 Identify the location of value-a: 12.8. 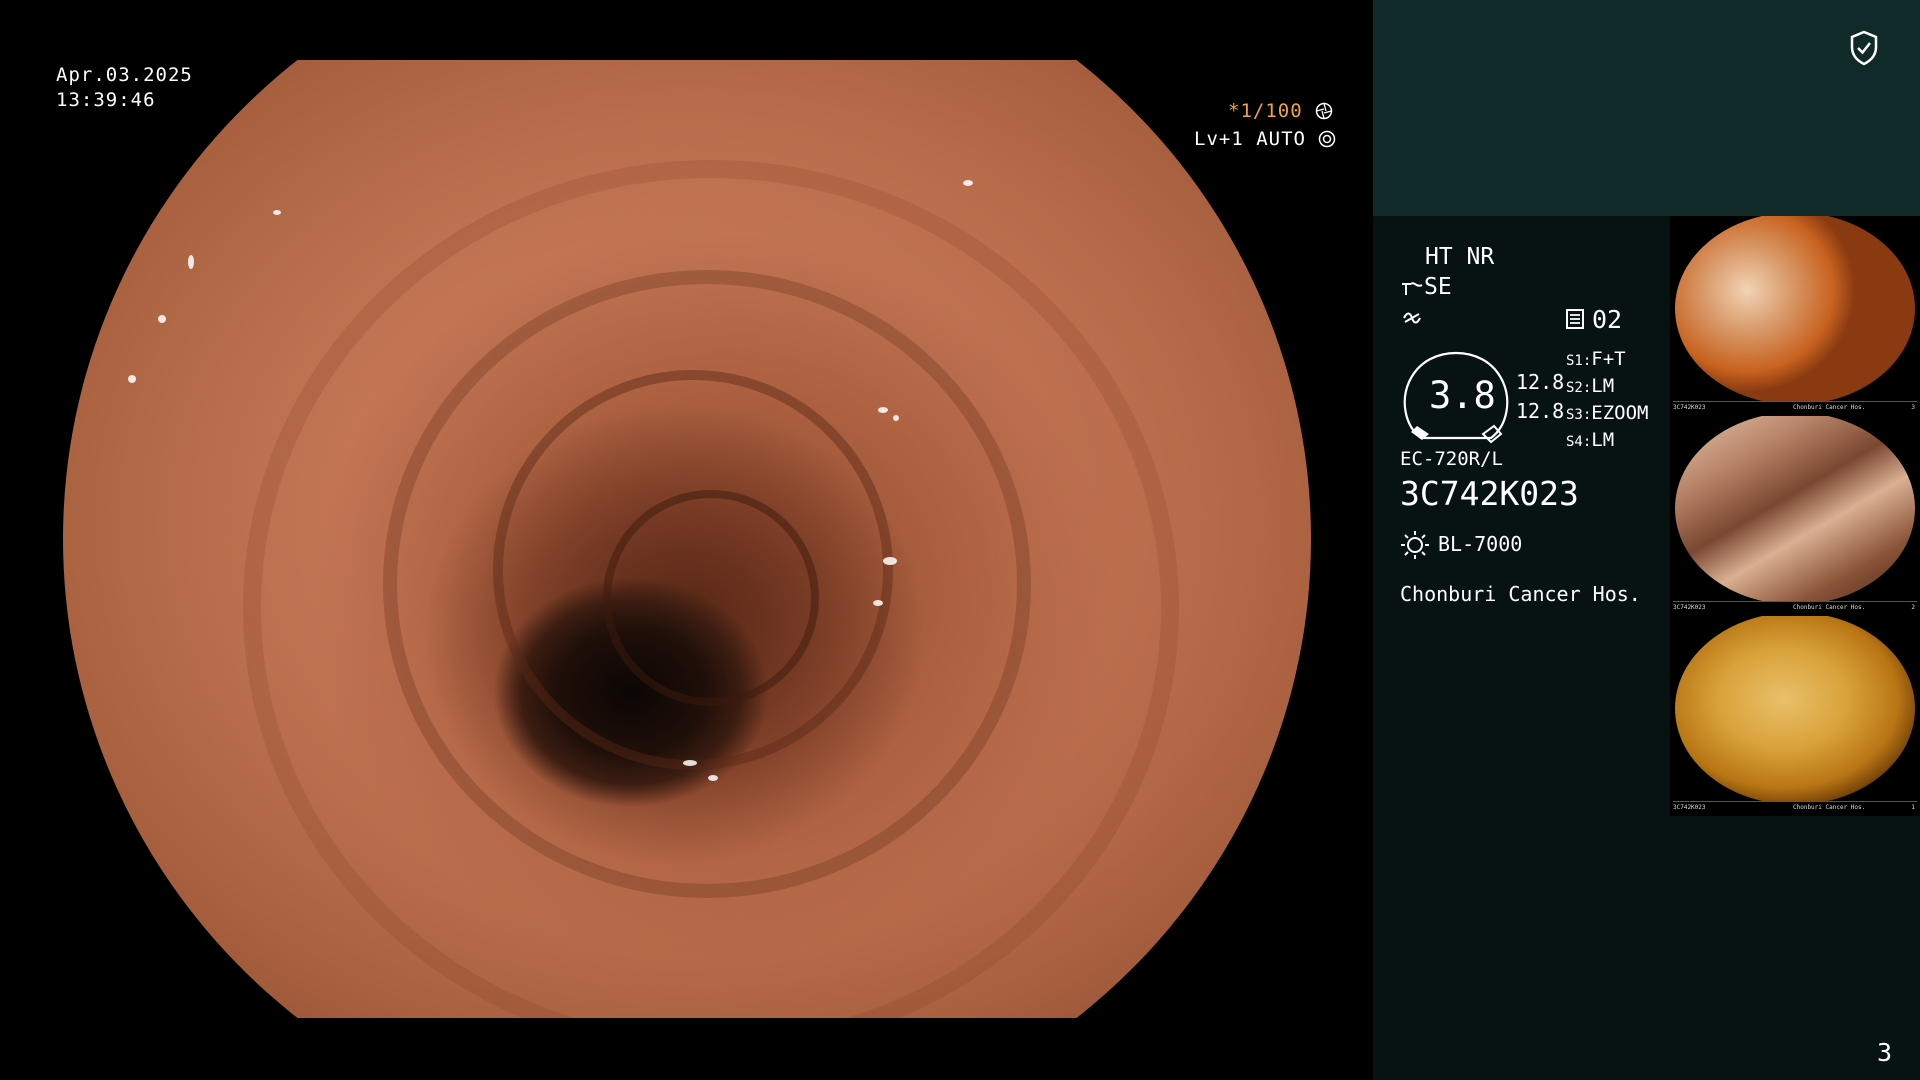
(1540, 382).